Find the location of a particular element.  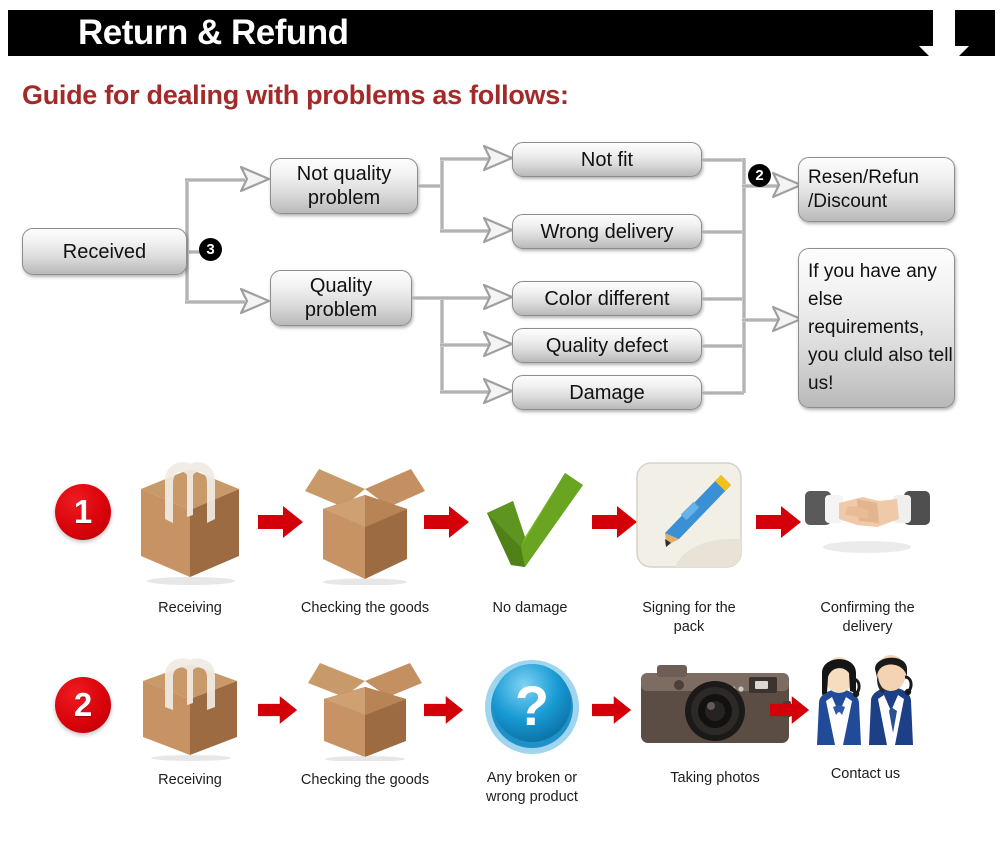

flow-node-not-fit: Not fit is located at coordinates (607, 159).